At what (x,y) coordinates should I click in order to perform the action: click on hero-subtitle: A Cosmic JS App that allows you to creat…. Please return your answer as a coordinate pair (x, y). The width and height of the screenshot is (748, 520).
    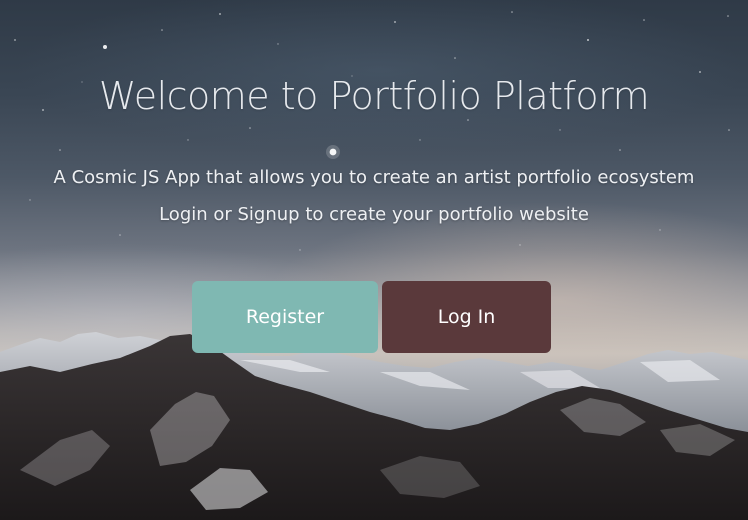
    Looking at the image, I should click on (374, 177).